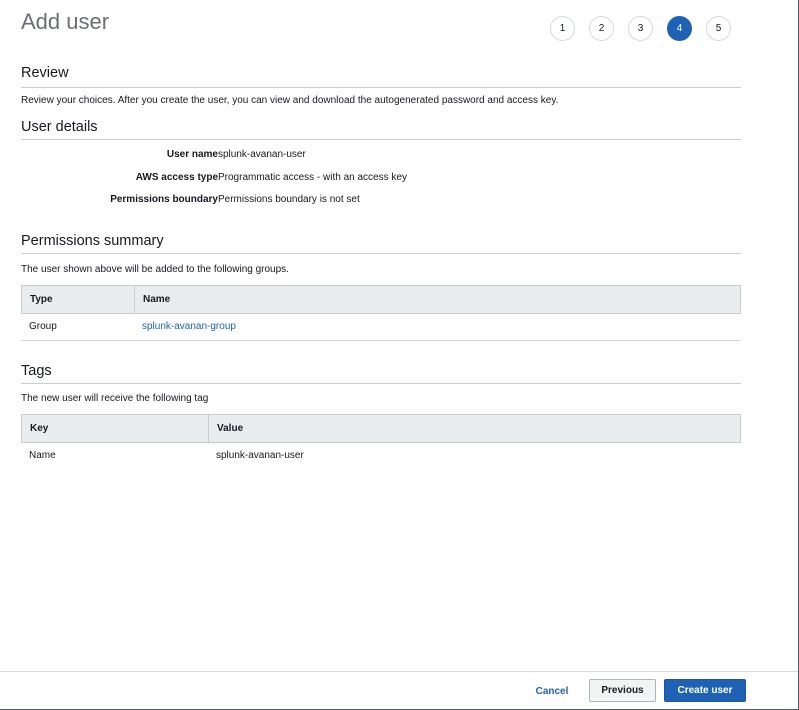 Image resolution: width=799 pixels, height=710 pixels. I want to click on wizard-steps: 1 2 3 4 5, so click(647, 28).